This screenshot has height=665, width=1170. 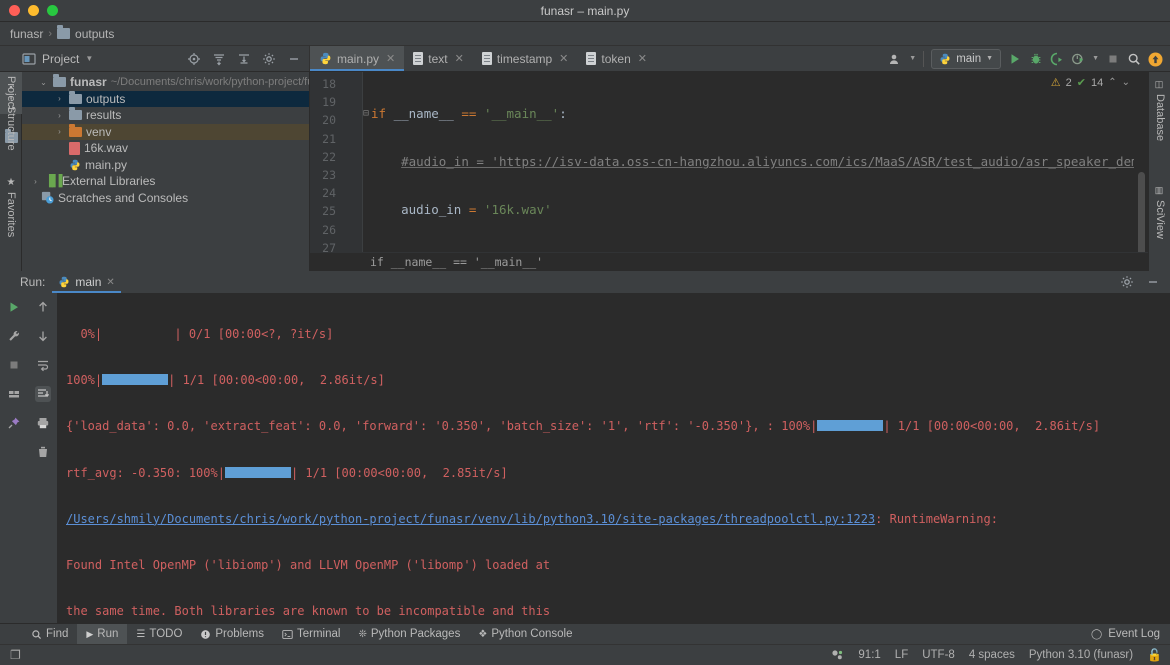 I want to click on layout-icon, so click(x=14, y=394).